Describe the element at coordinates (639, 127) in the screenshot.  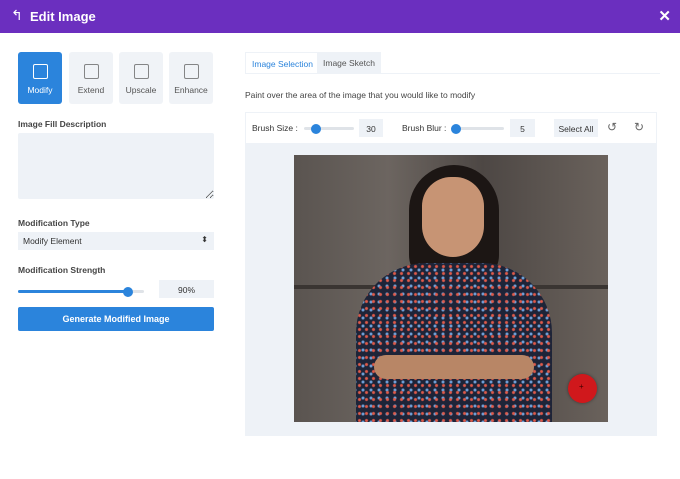
I see `redo-icon: ↻` at that location.